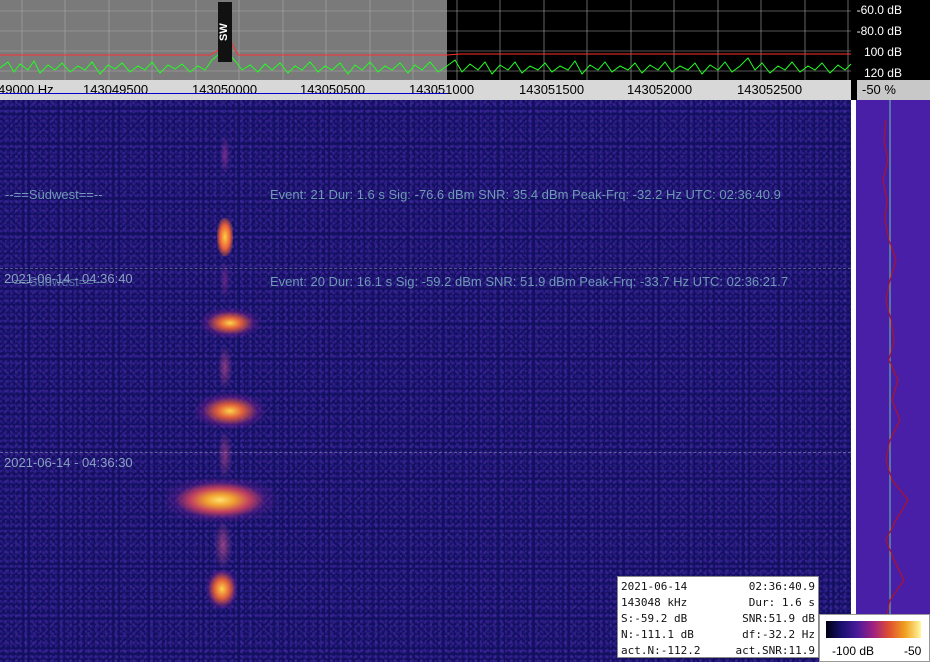 This screenshot has width=930, height=662. Describe the element at coordinates (660, 89) in the screenshot. I see `freq-tick: 143052000` at that location.